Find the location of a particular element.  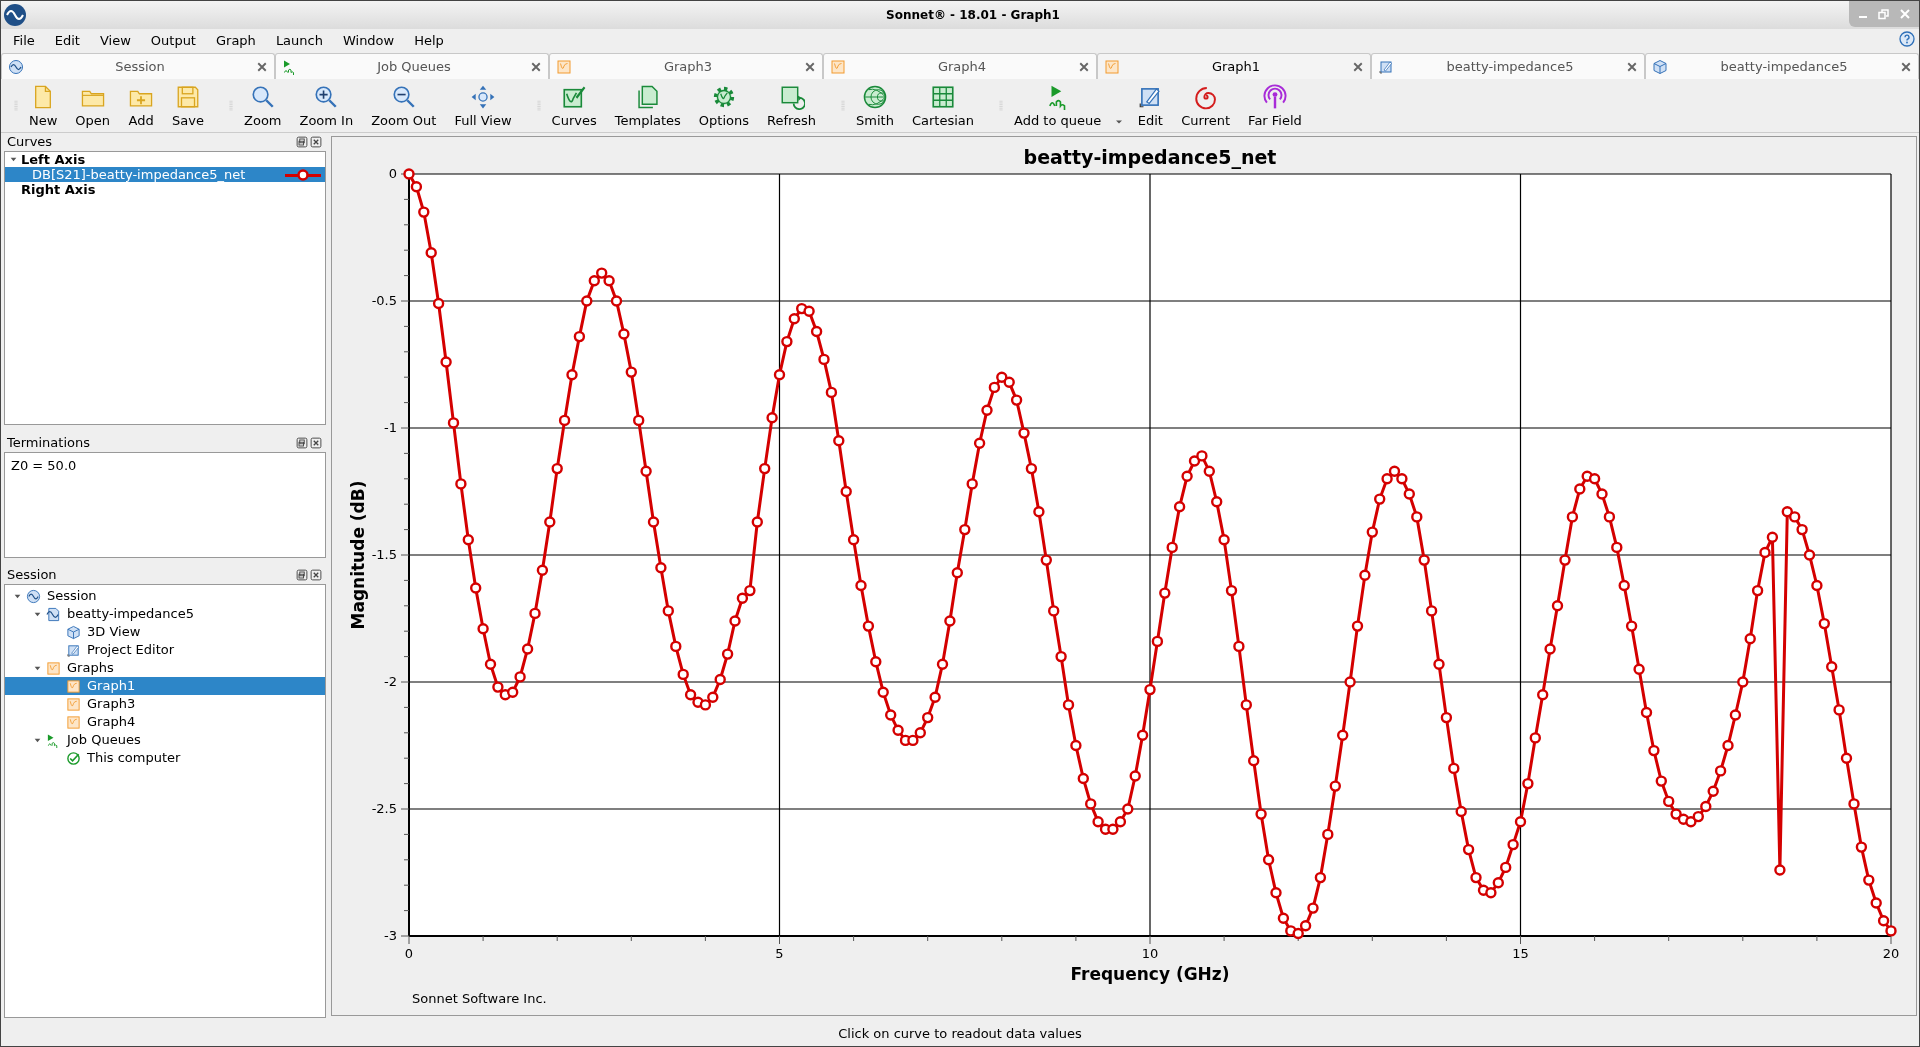

tab: Graph1 is located at coordinates (1234, 66).